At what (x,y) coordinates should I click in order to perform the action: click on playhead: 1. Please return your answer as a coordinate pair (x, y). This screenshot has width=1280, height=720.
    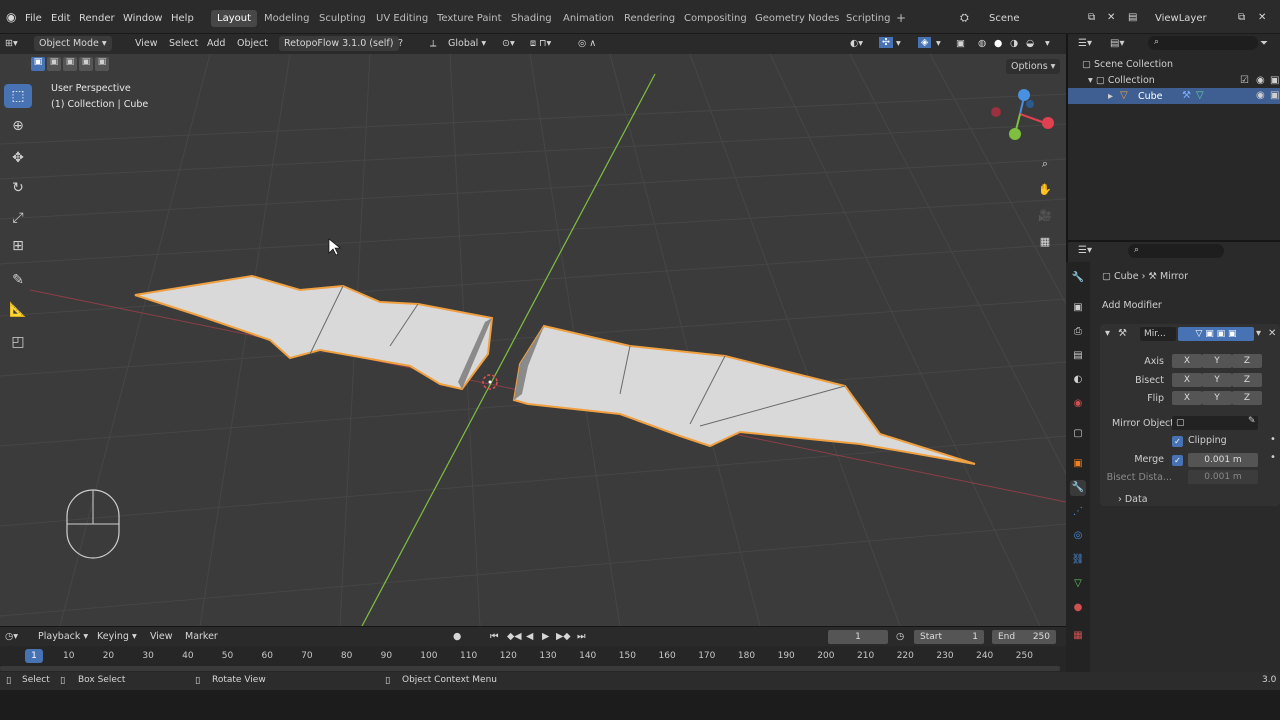
    Looking at the image, I should click on (34, 656).